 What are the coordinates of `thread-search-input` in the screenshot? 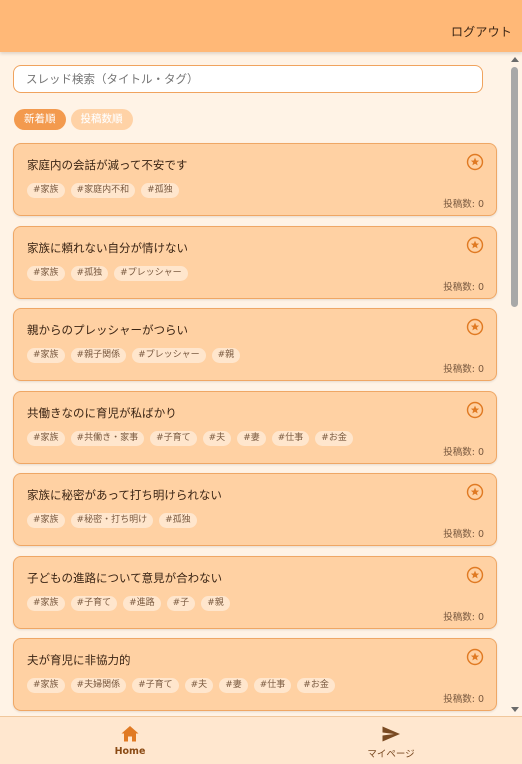 It's located at (248, 79).